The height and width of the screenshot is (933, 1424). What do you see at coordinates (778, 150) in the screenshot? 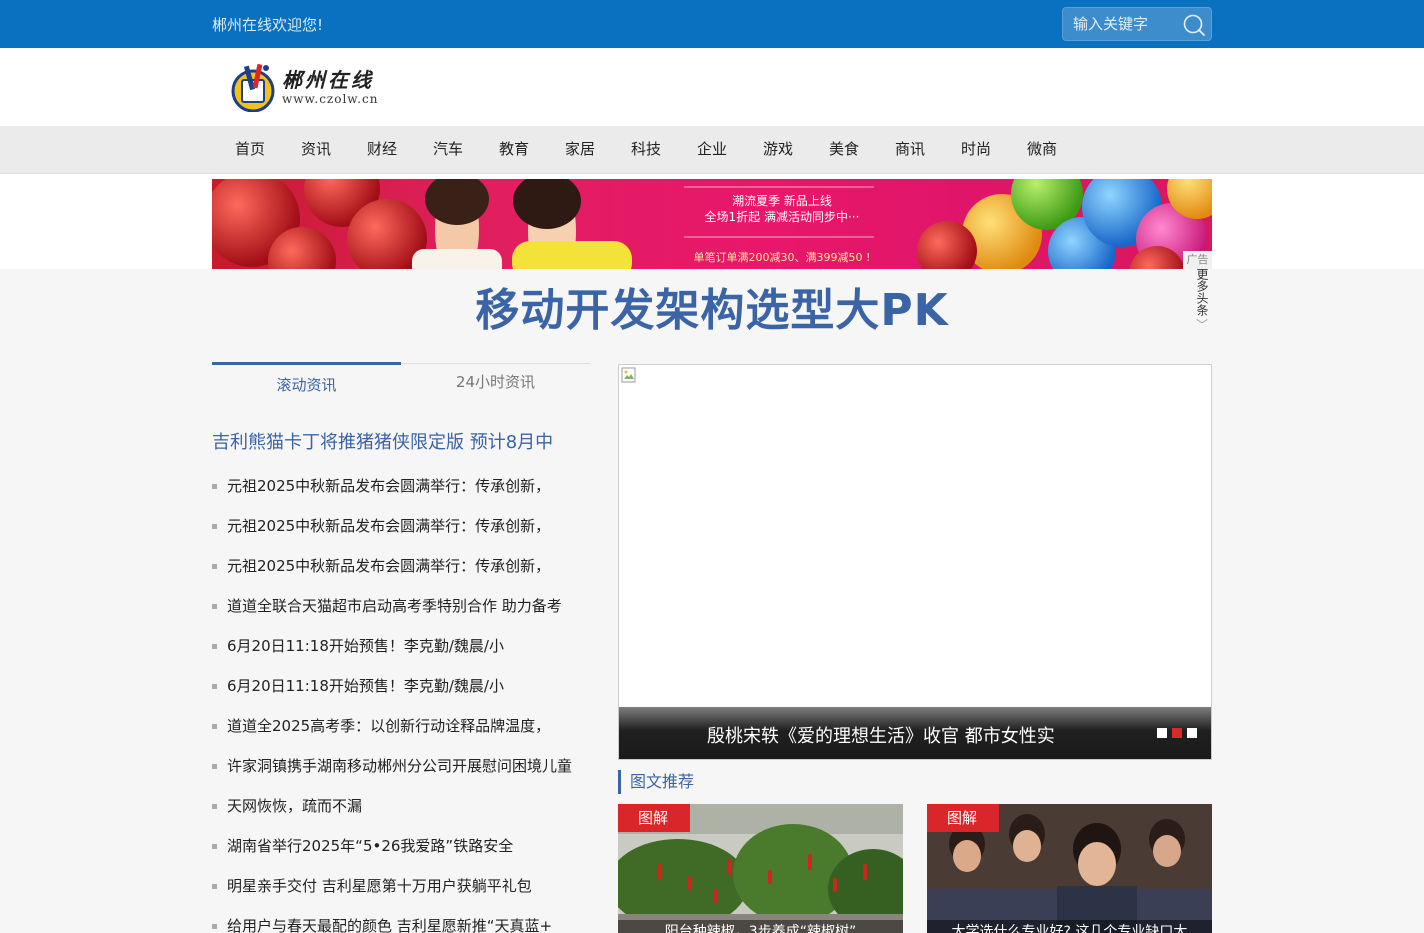
I see `nav-item-games: 游戏` at bounding box center [778, 150].